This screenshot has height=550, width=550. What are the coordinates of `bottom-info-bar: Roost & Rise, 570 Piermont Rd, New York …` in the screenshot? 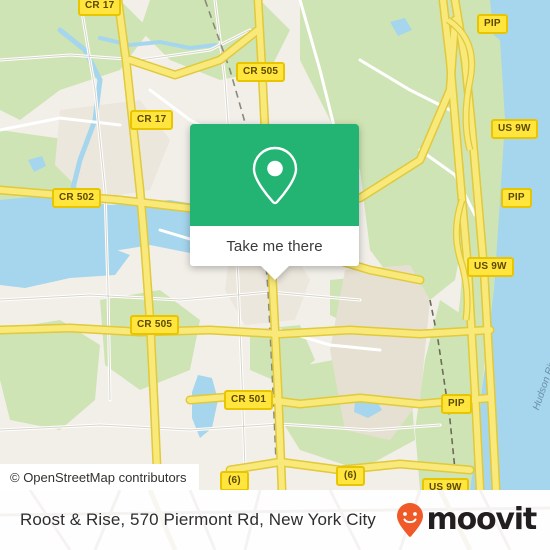 It's located at (275, 520).